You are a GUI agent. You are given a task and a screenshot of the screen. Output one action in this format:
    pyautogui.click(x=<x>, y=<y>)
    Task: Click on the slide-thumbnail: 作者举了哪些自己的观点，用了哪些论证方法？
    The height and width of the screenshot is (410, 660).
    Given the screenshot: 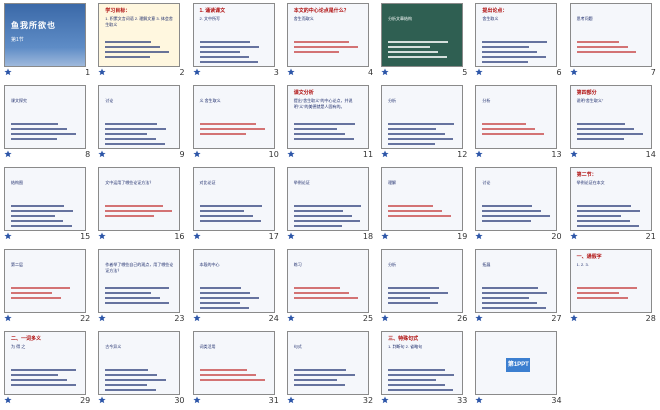 What is the action you would take?
    pyautogui.click(x=139, y=281)
    